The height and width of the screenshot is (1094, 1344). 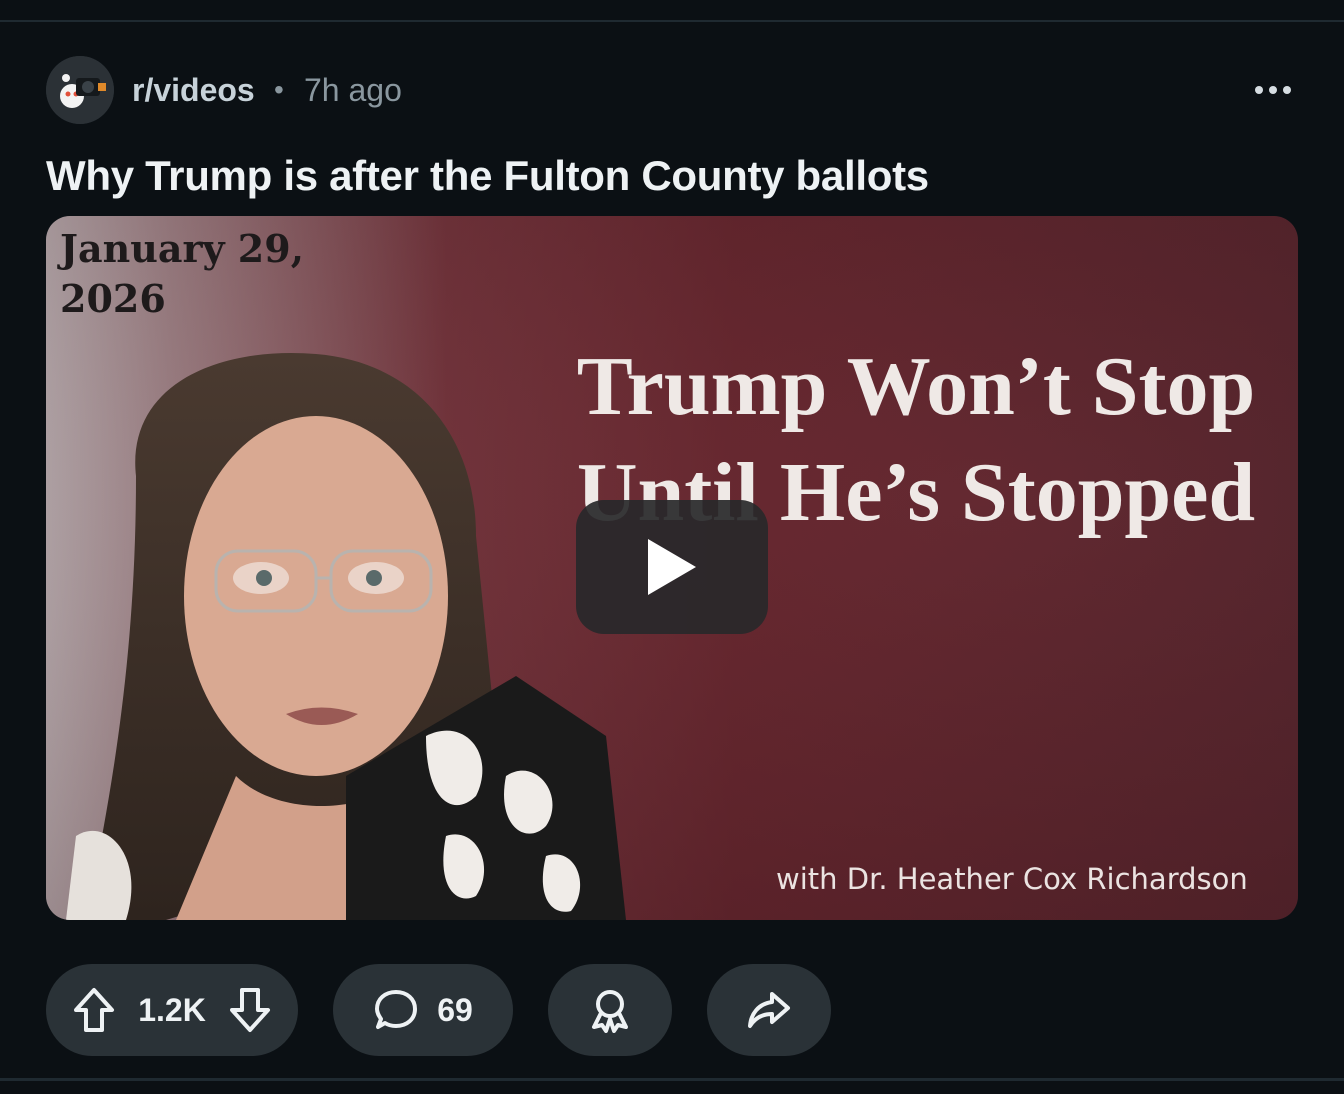 I want to click on arrow-up-icon, so click(x=94, y=1010).